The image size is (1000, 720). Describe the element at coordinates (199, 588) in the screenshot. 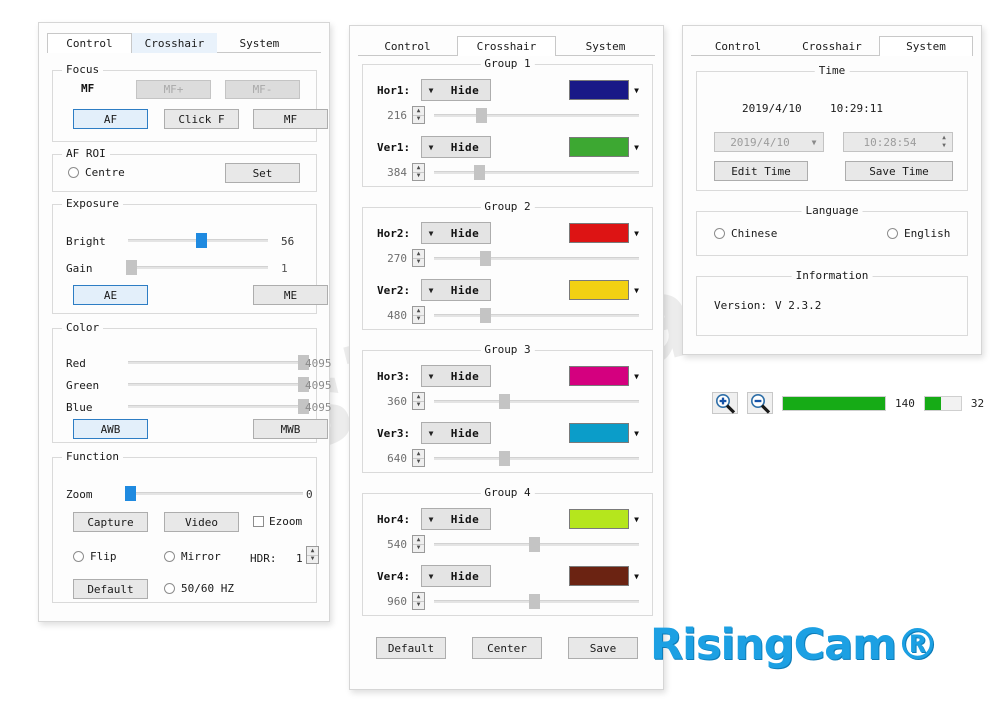

I see `hz-radio: 50/60 HZ` at that location.